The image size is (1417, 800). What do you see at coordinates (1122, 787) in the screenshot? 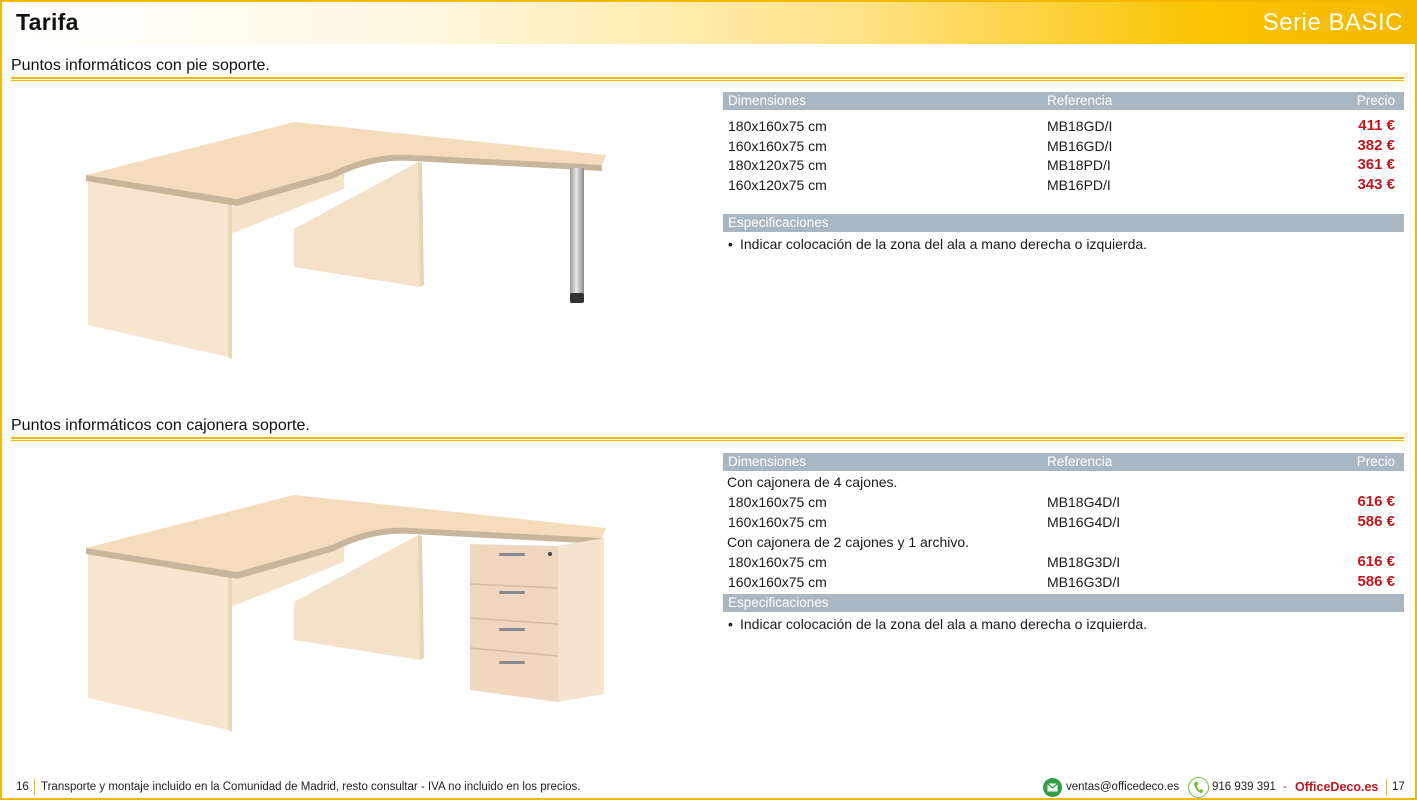
I see `contact-email: ventas@officedeco.es` at bounding box center [1122, 787].